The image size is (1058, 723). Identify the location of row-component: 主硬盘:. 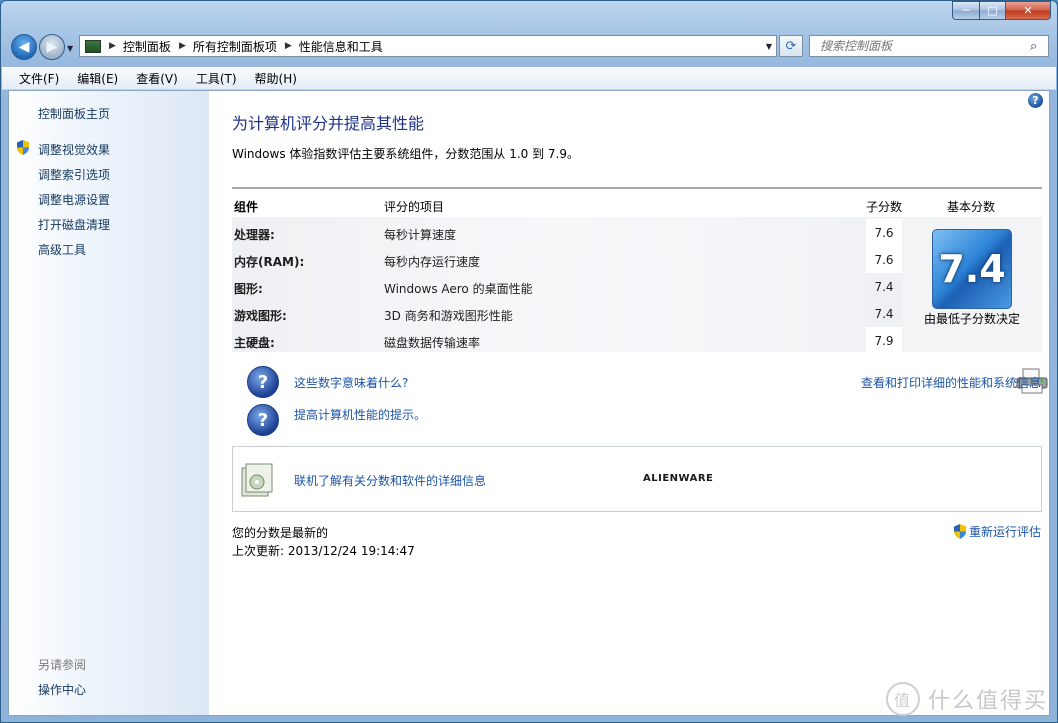
(254, 343).